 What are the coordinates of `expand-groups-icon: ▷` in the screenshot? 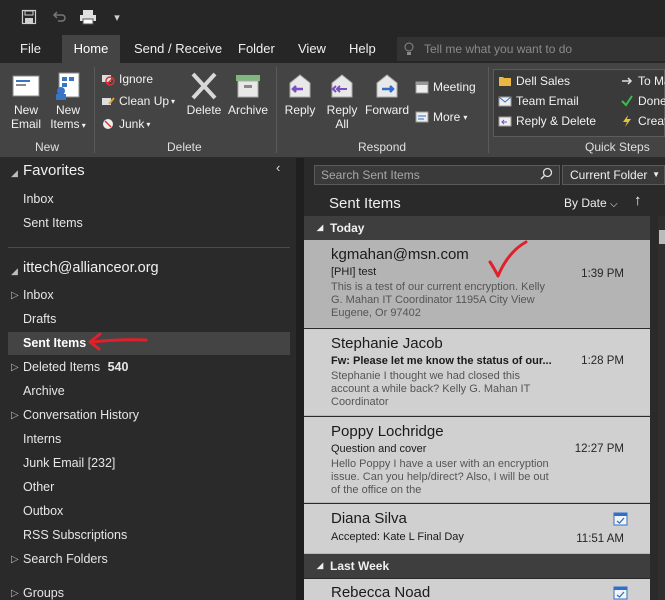 It's located at (15, 593).